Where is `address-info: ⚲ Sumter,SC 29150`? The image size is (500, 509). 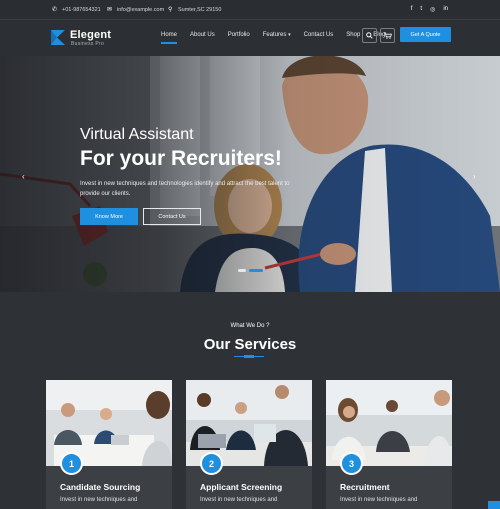 address-info: ⚲ Sumter,SC 29150 is located at coordinates (195, 10).